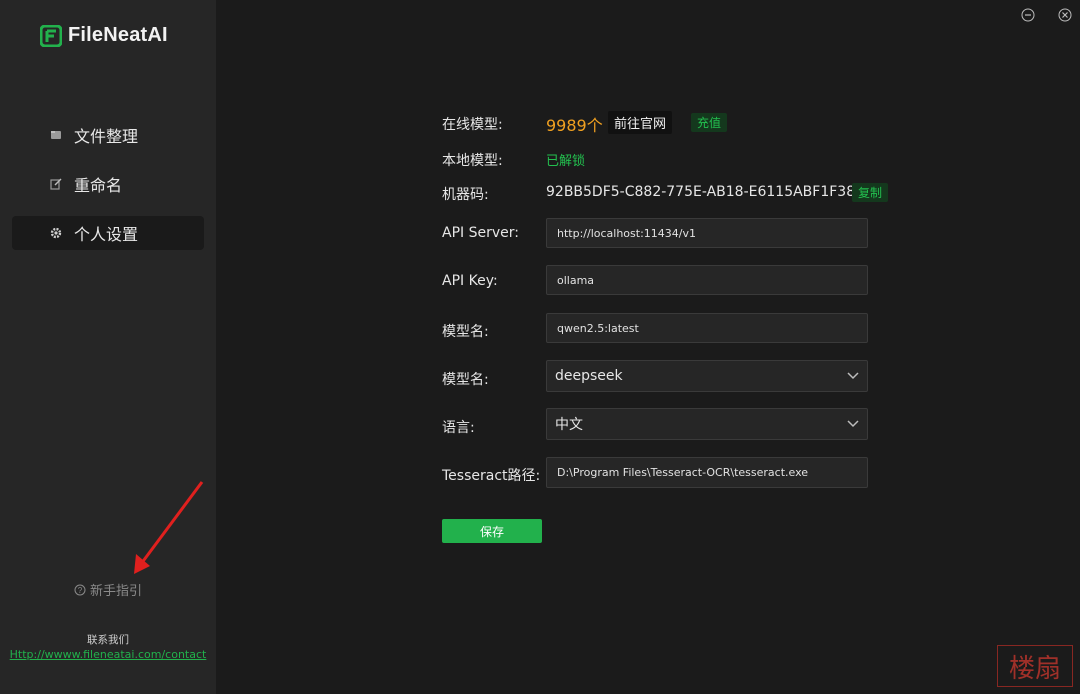 This screenshot has height=694, width=1080. I want to click on minimize-button, so click(1028, 15).